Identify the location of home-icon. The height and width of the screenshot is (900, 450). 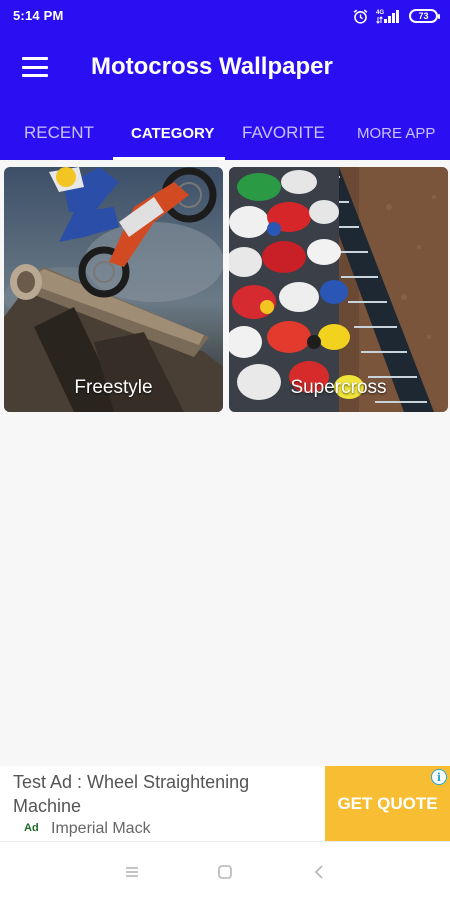
(225, 872).